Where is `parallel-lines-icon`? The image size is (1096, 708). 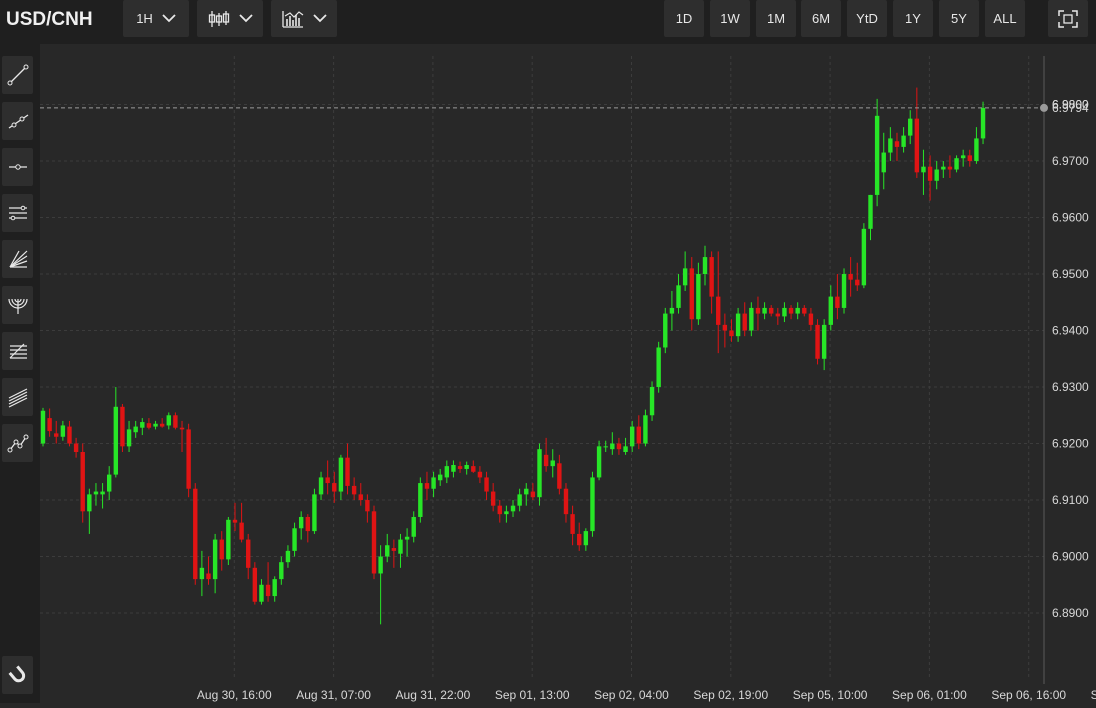 parallel-lines-icon is located at coordinates (17, 398).